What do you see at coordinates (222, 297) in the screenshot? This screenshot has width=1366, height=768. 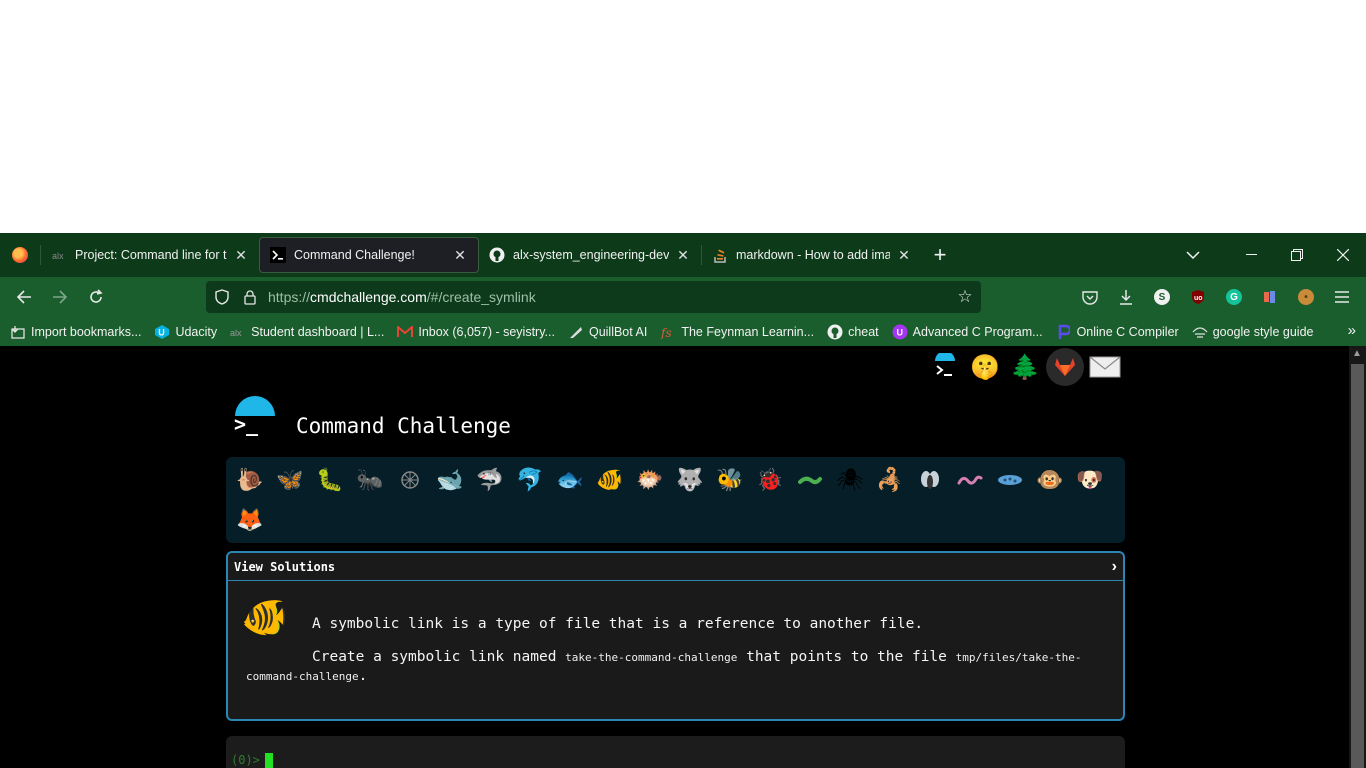 I see `shield-icon` at bounding box center [222, 297].